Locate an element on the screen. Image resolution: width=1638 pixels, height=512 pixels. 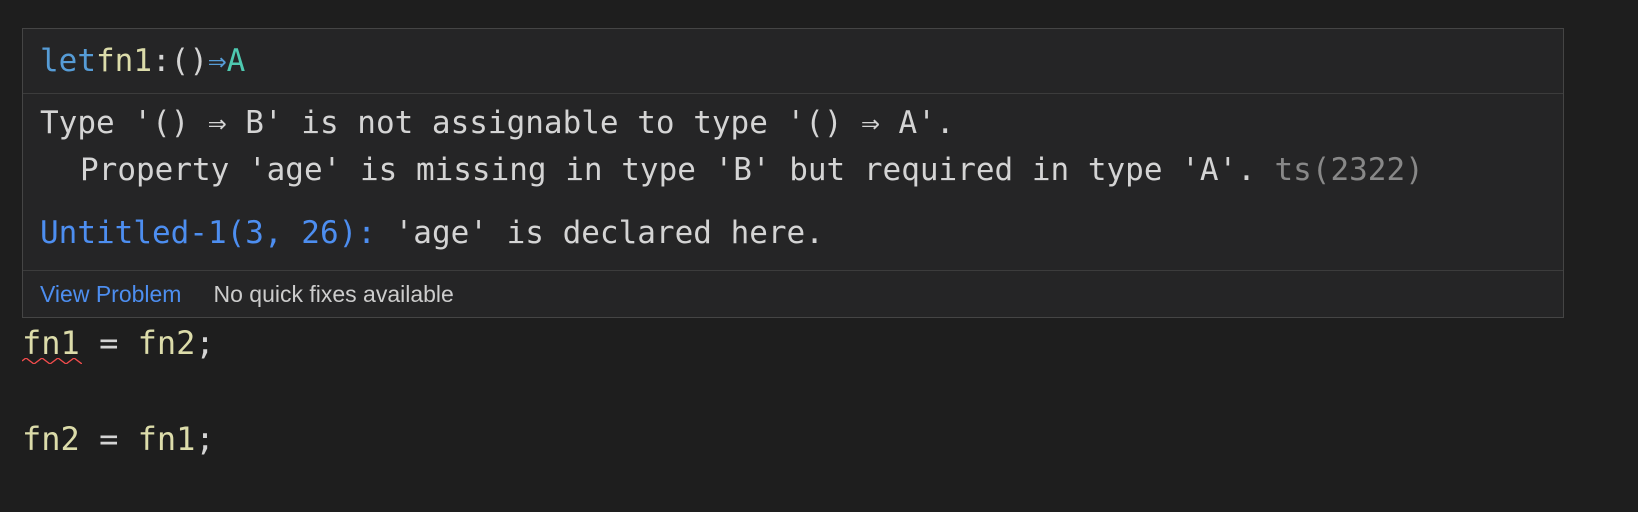
assignment-rhs: fn2 is located at coordinates (166, 343).